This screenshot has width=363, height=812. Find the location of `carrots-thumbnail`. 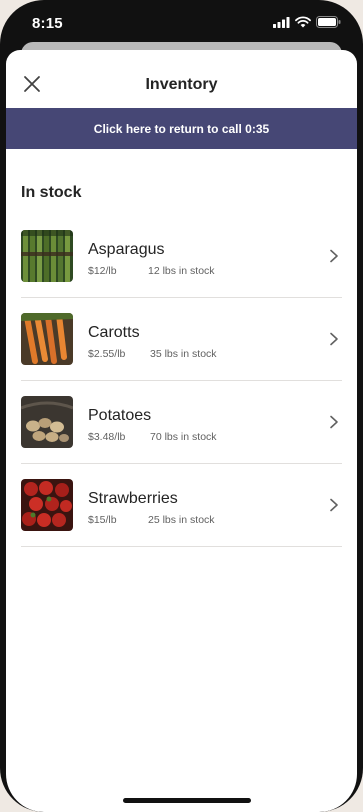

carrots-thumbnail is located at coordinates (47, 339).